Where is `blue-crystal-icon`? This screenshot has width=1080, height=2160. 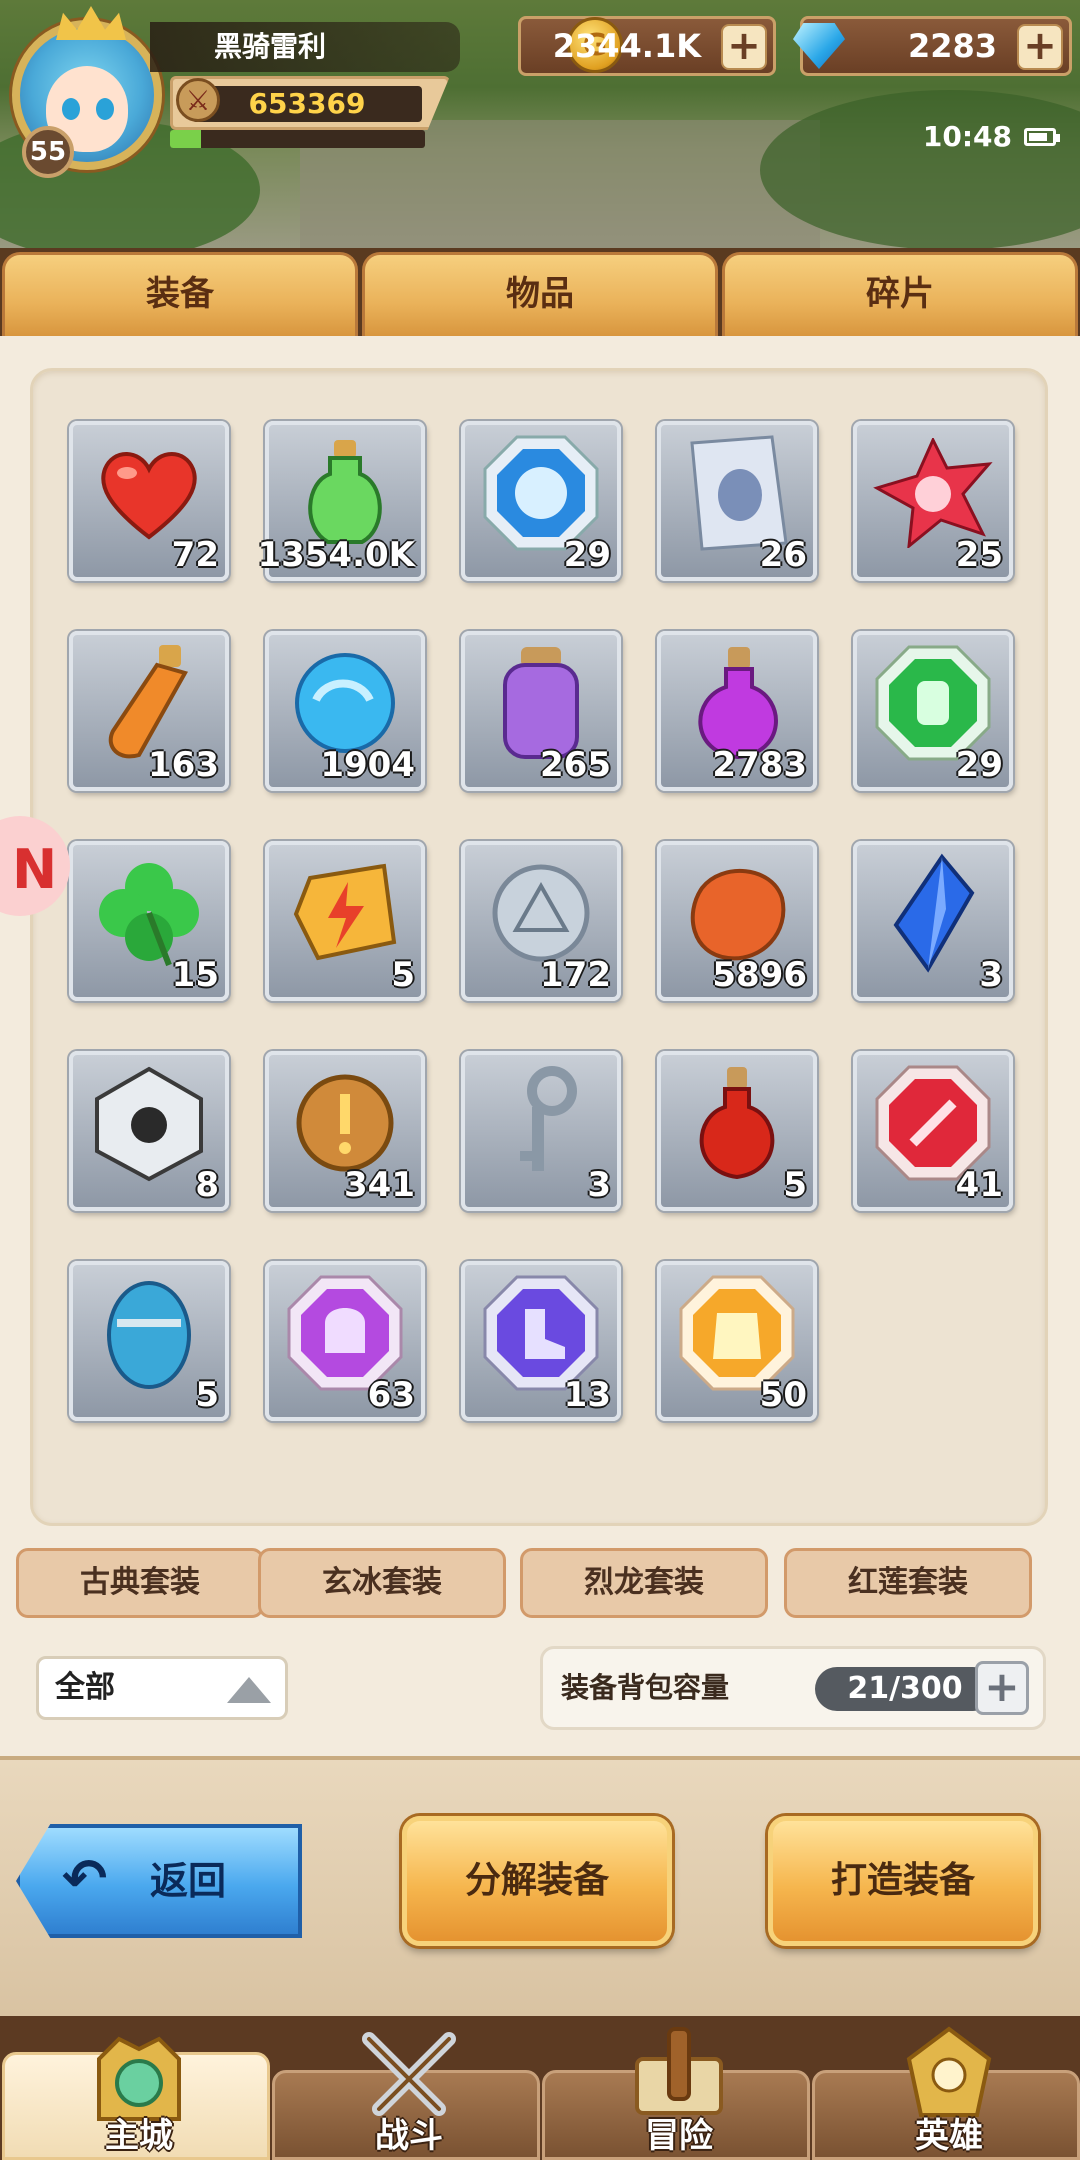 blue-crystal-icon is located at coordinates (933, 915).